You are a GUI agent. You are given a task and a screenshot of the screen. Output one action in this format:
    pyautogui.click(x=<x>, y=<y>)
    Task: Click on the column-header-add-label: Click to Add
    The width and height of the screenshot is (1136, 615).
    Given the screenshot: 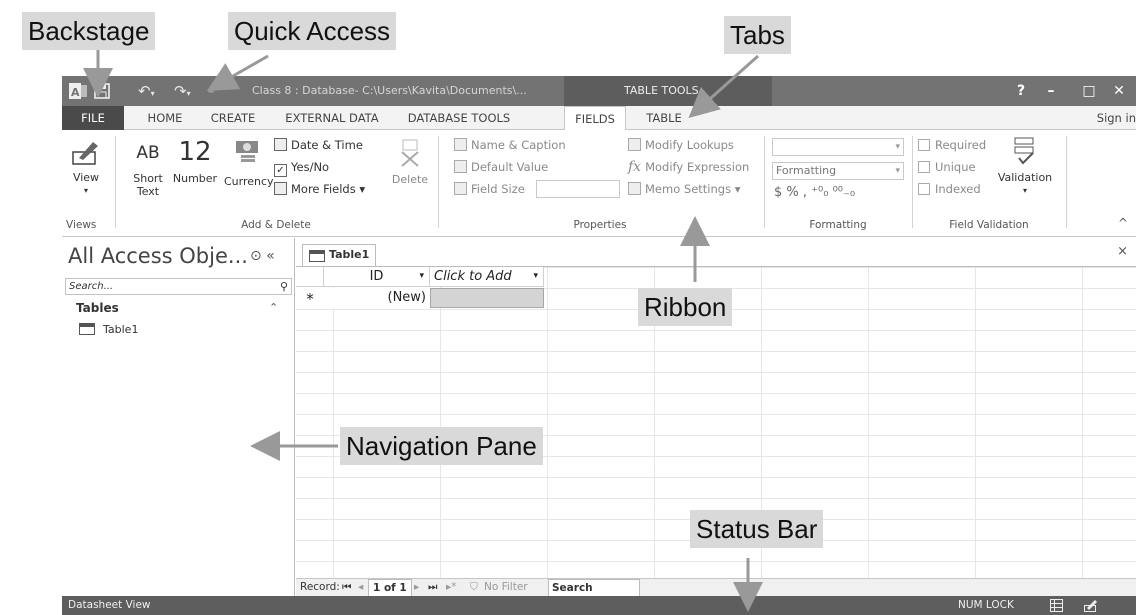 What is the action you would take?
    pyautogui.click(x=473, y=276)
    